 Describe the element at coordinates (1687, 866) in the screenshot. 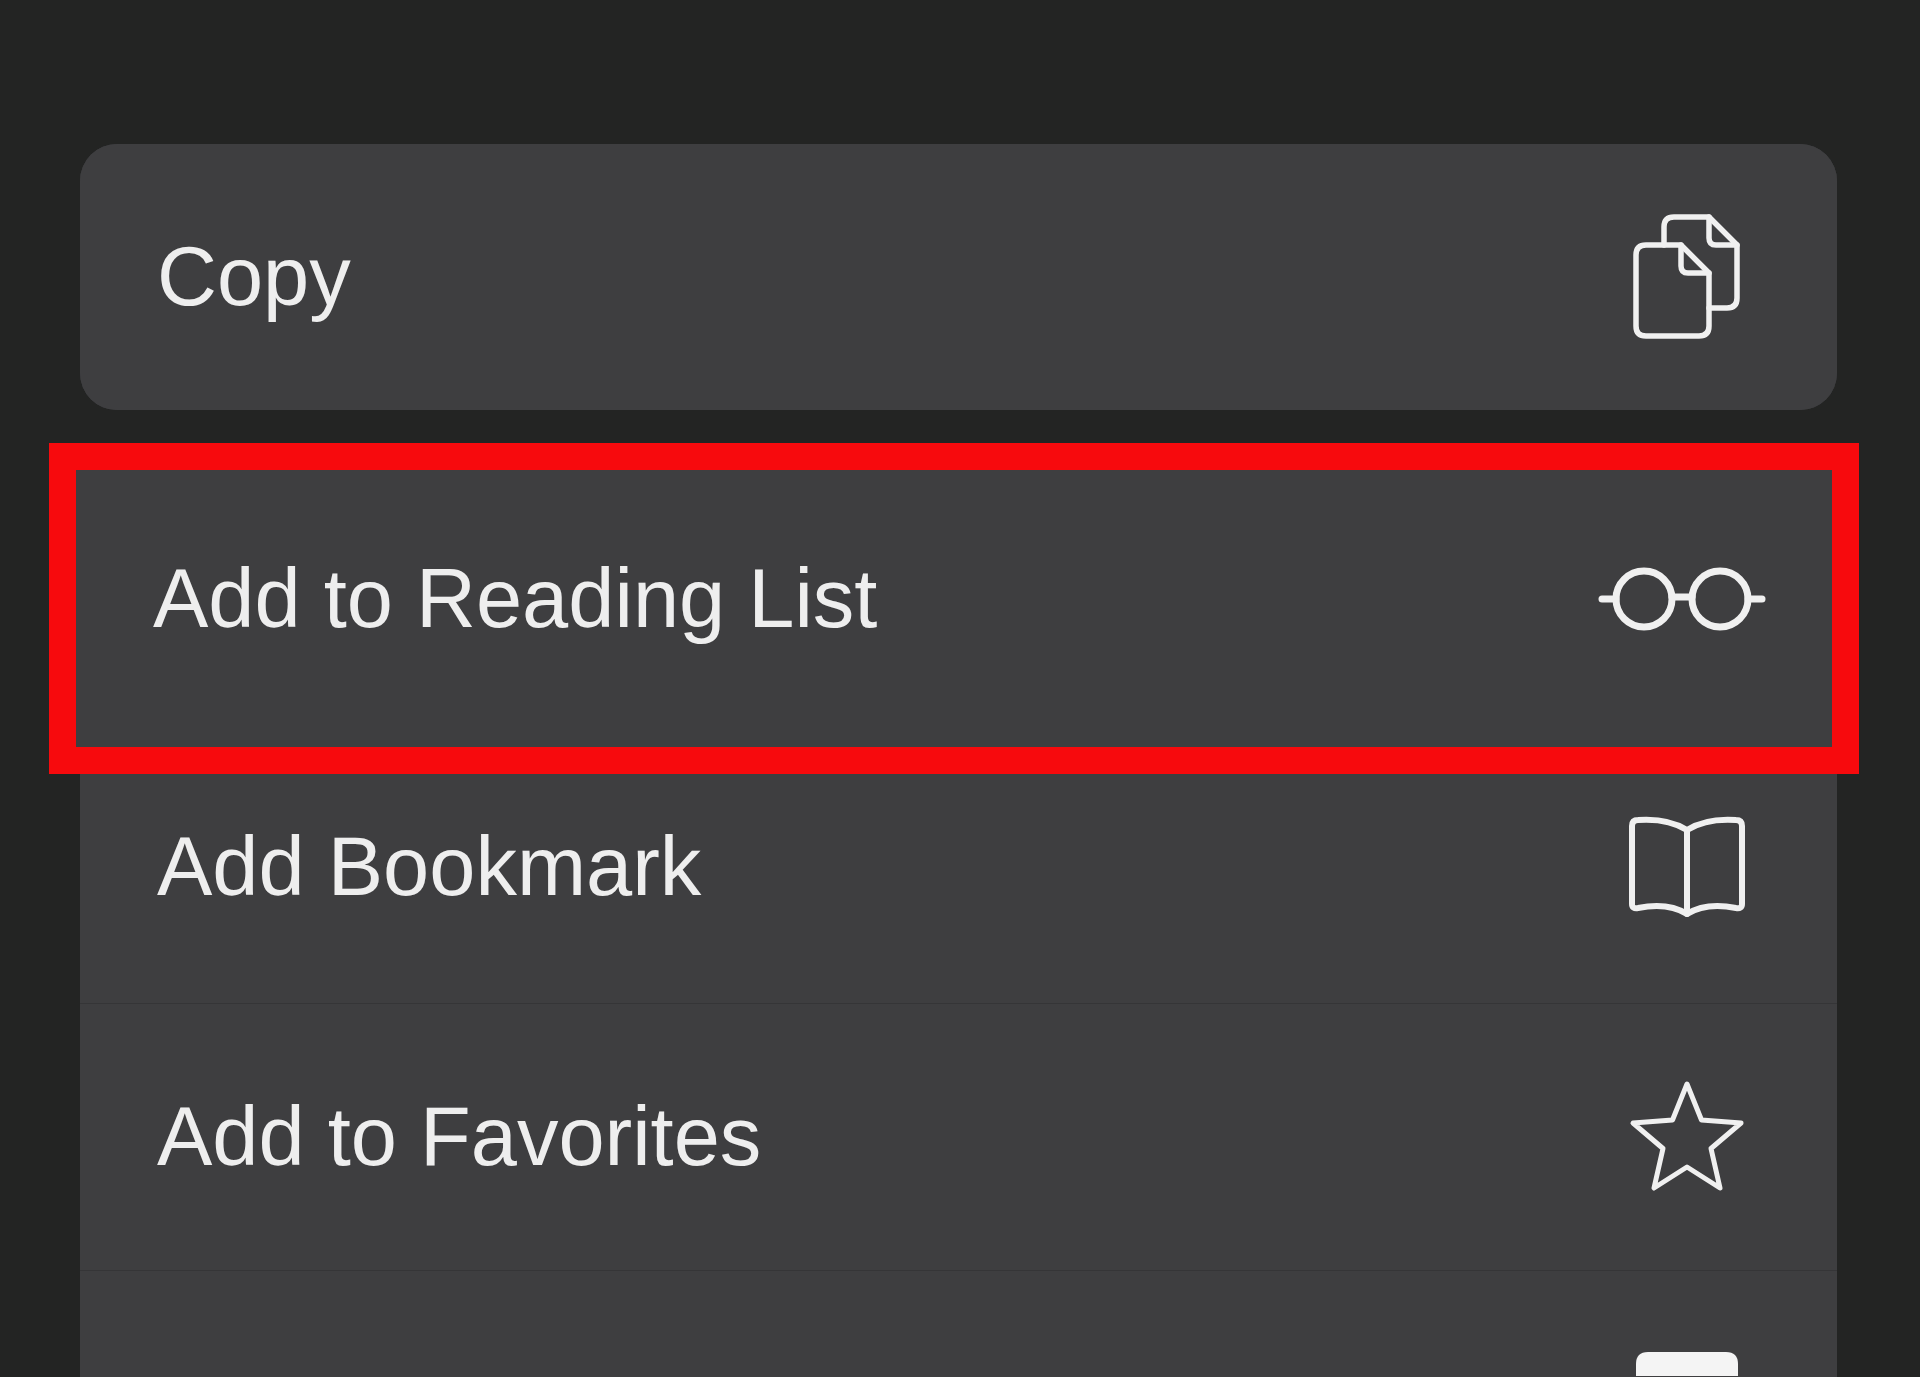

I see `book-icon` at that location.